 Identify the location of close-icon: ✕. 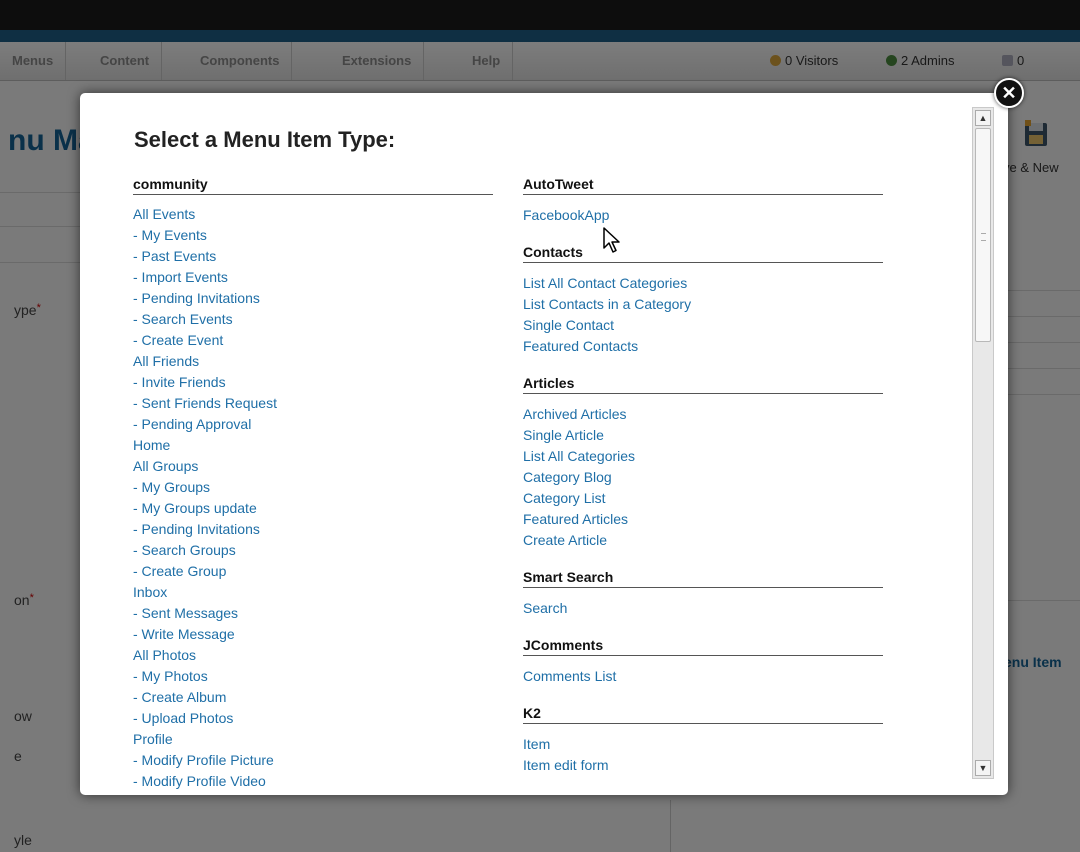
(1009, 93).